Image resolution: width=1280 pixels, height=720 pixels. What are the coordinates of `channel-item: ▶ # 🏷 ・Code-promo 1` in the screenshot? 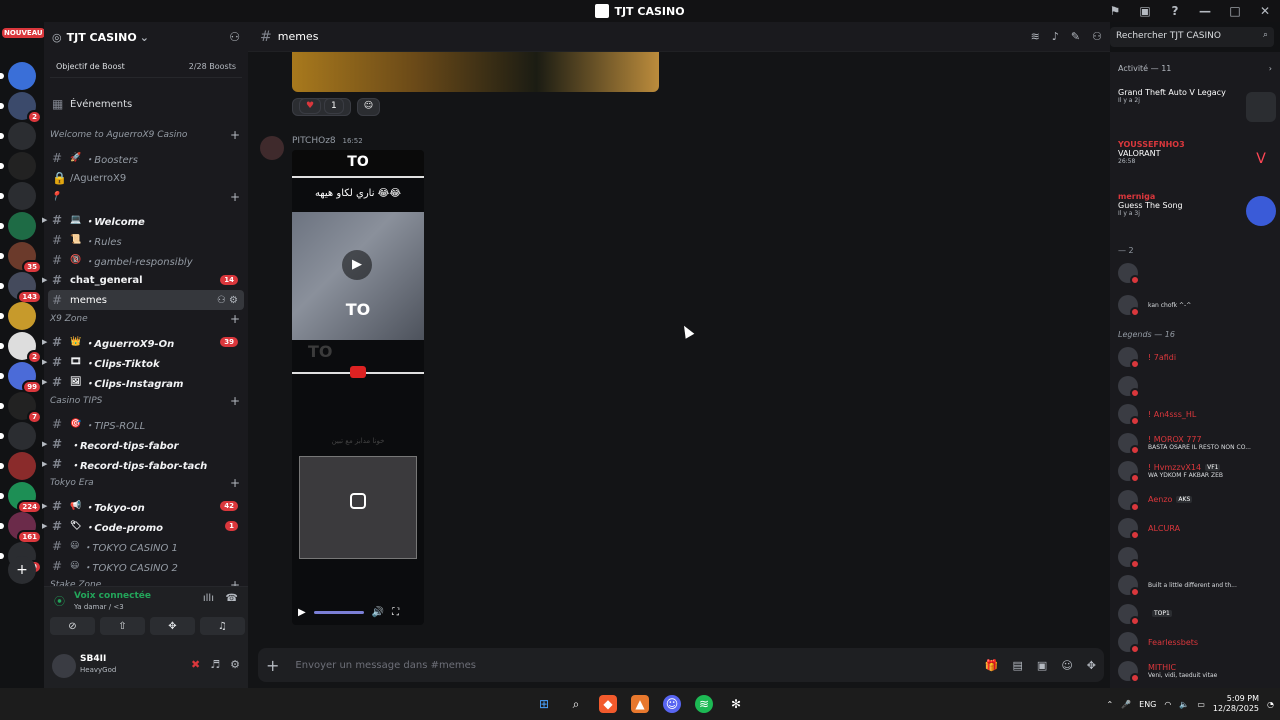 It's located at (143, 526).